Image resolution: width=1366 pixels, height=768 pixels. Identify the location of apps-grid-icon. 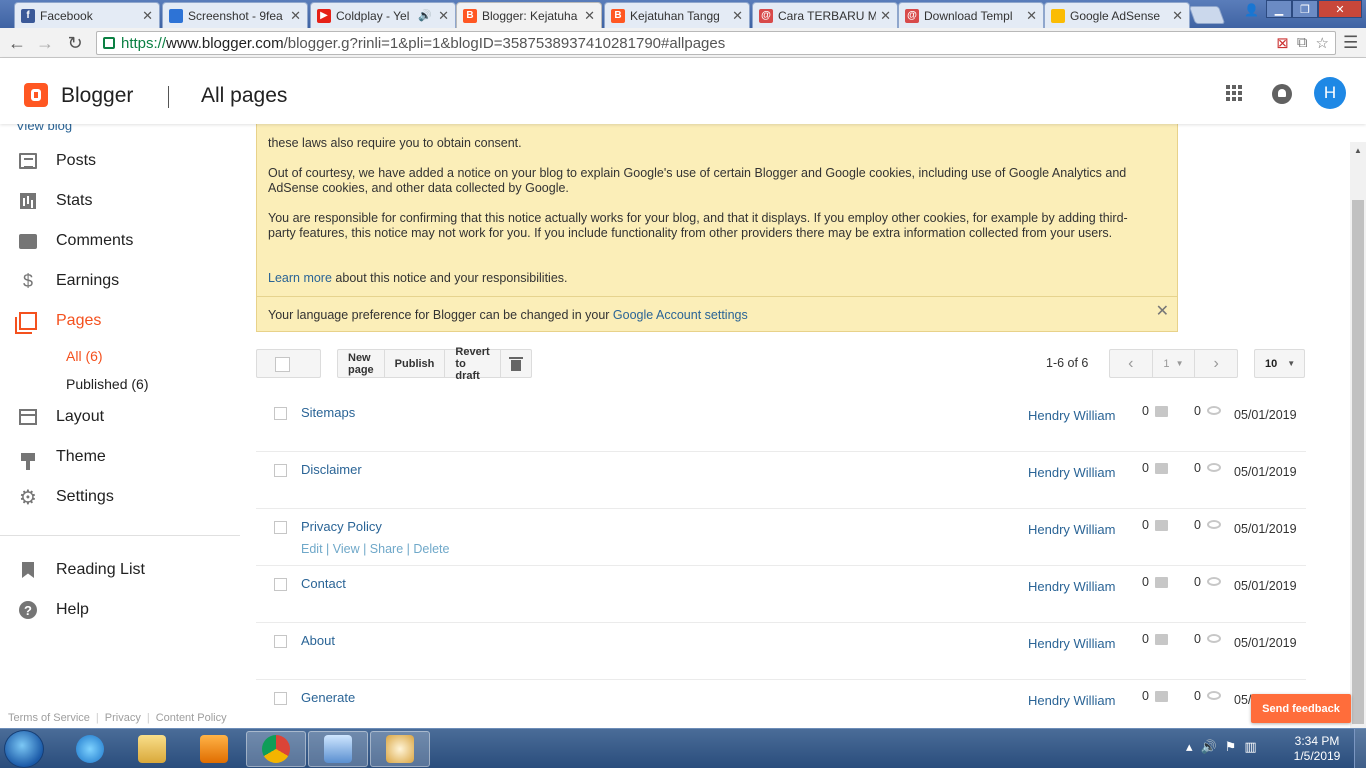
(1234, 93).